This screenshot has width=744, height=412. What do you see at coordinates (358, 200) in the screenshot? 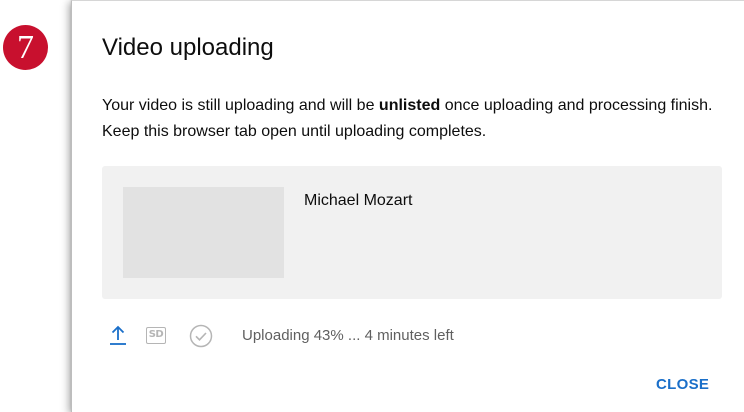
I see `video-title: Michael Mozart` at bounding box center [358, 200].